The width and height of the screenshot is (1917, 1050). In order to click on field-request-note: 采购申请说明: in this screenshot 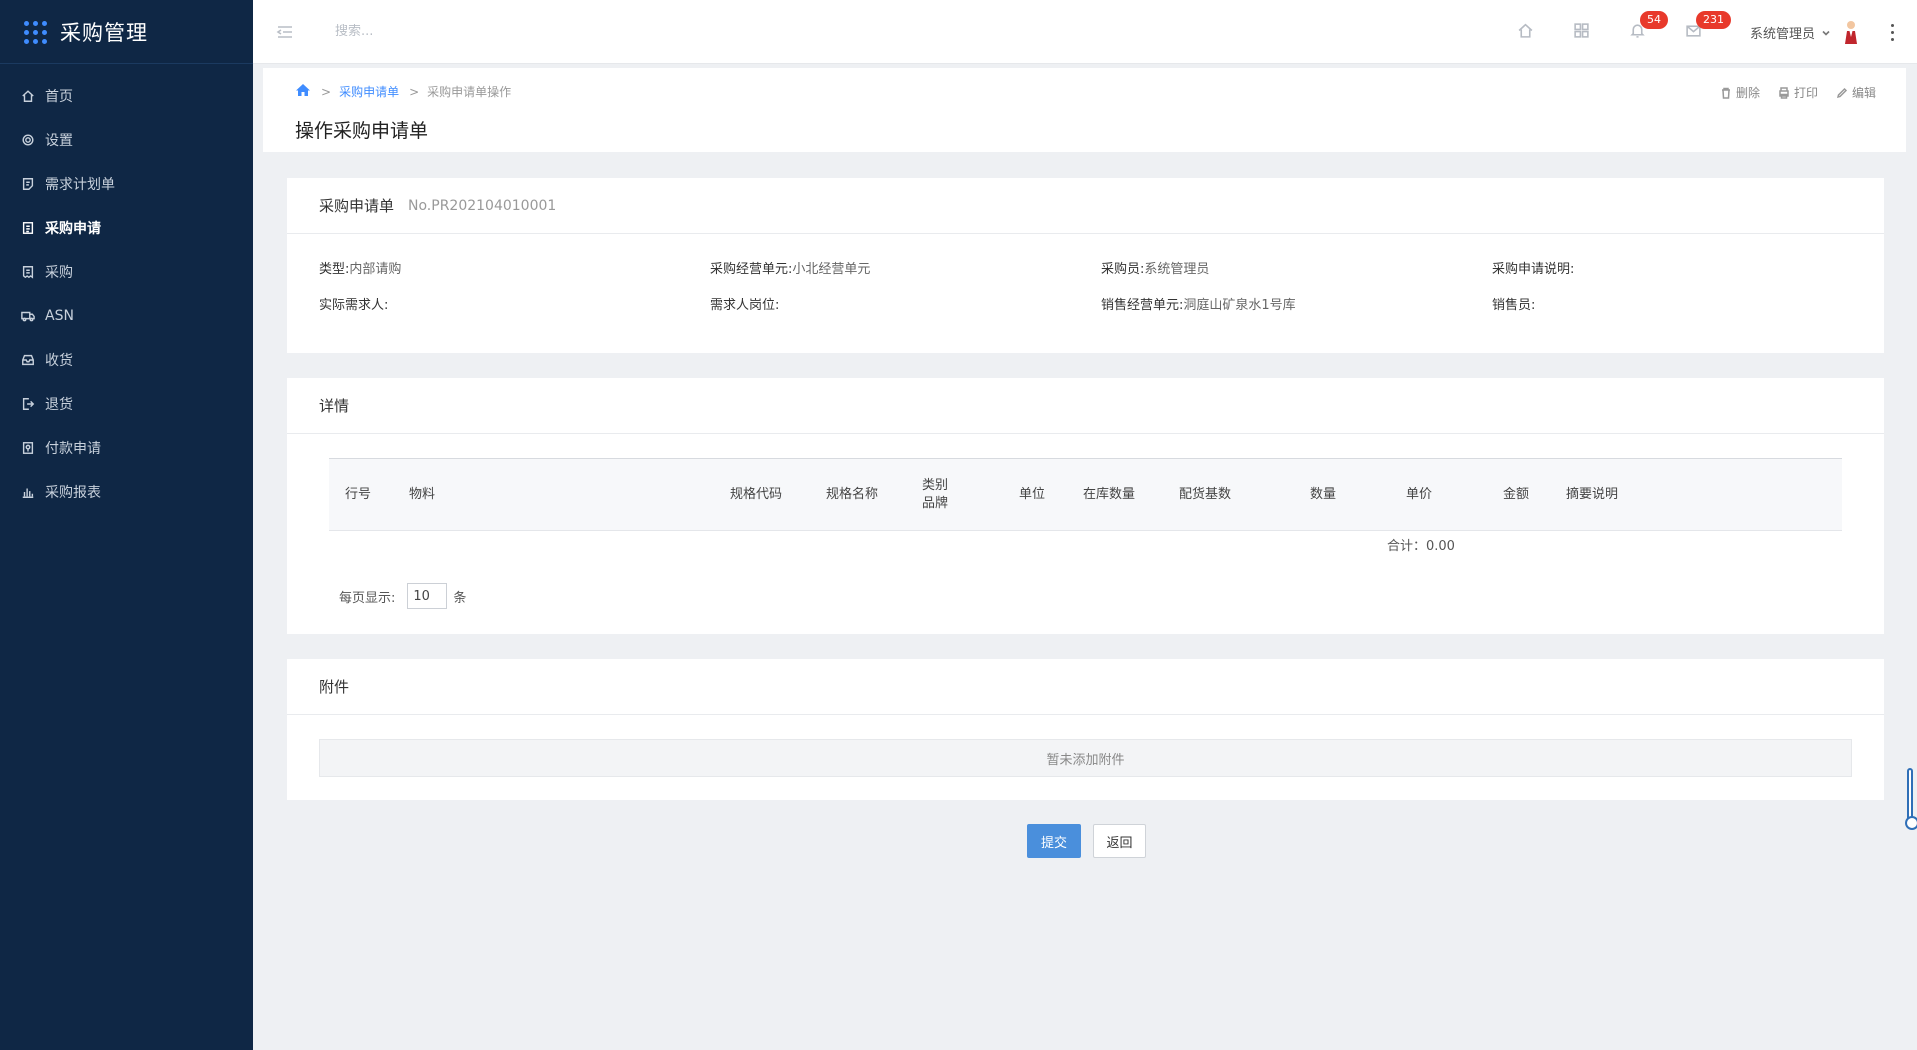, I will do `click(1533, 269)`.